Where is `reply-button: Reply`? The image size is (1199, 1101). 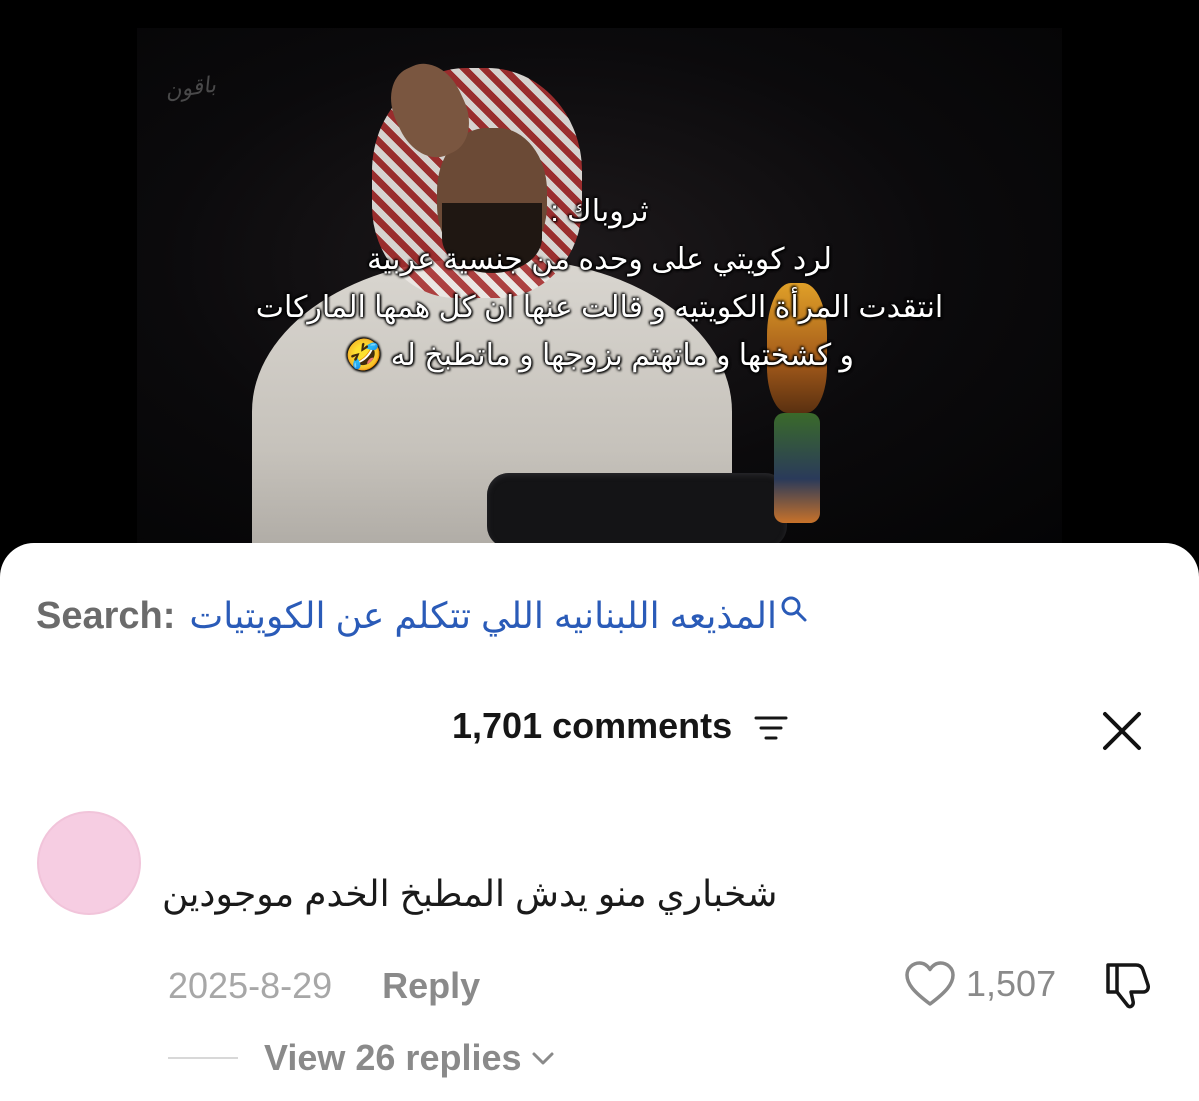 reply-button: Reply is located at coordinates (431, 986).